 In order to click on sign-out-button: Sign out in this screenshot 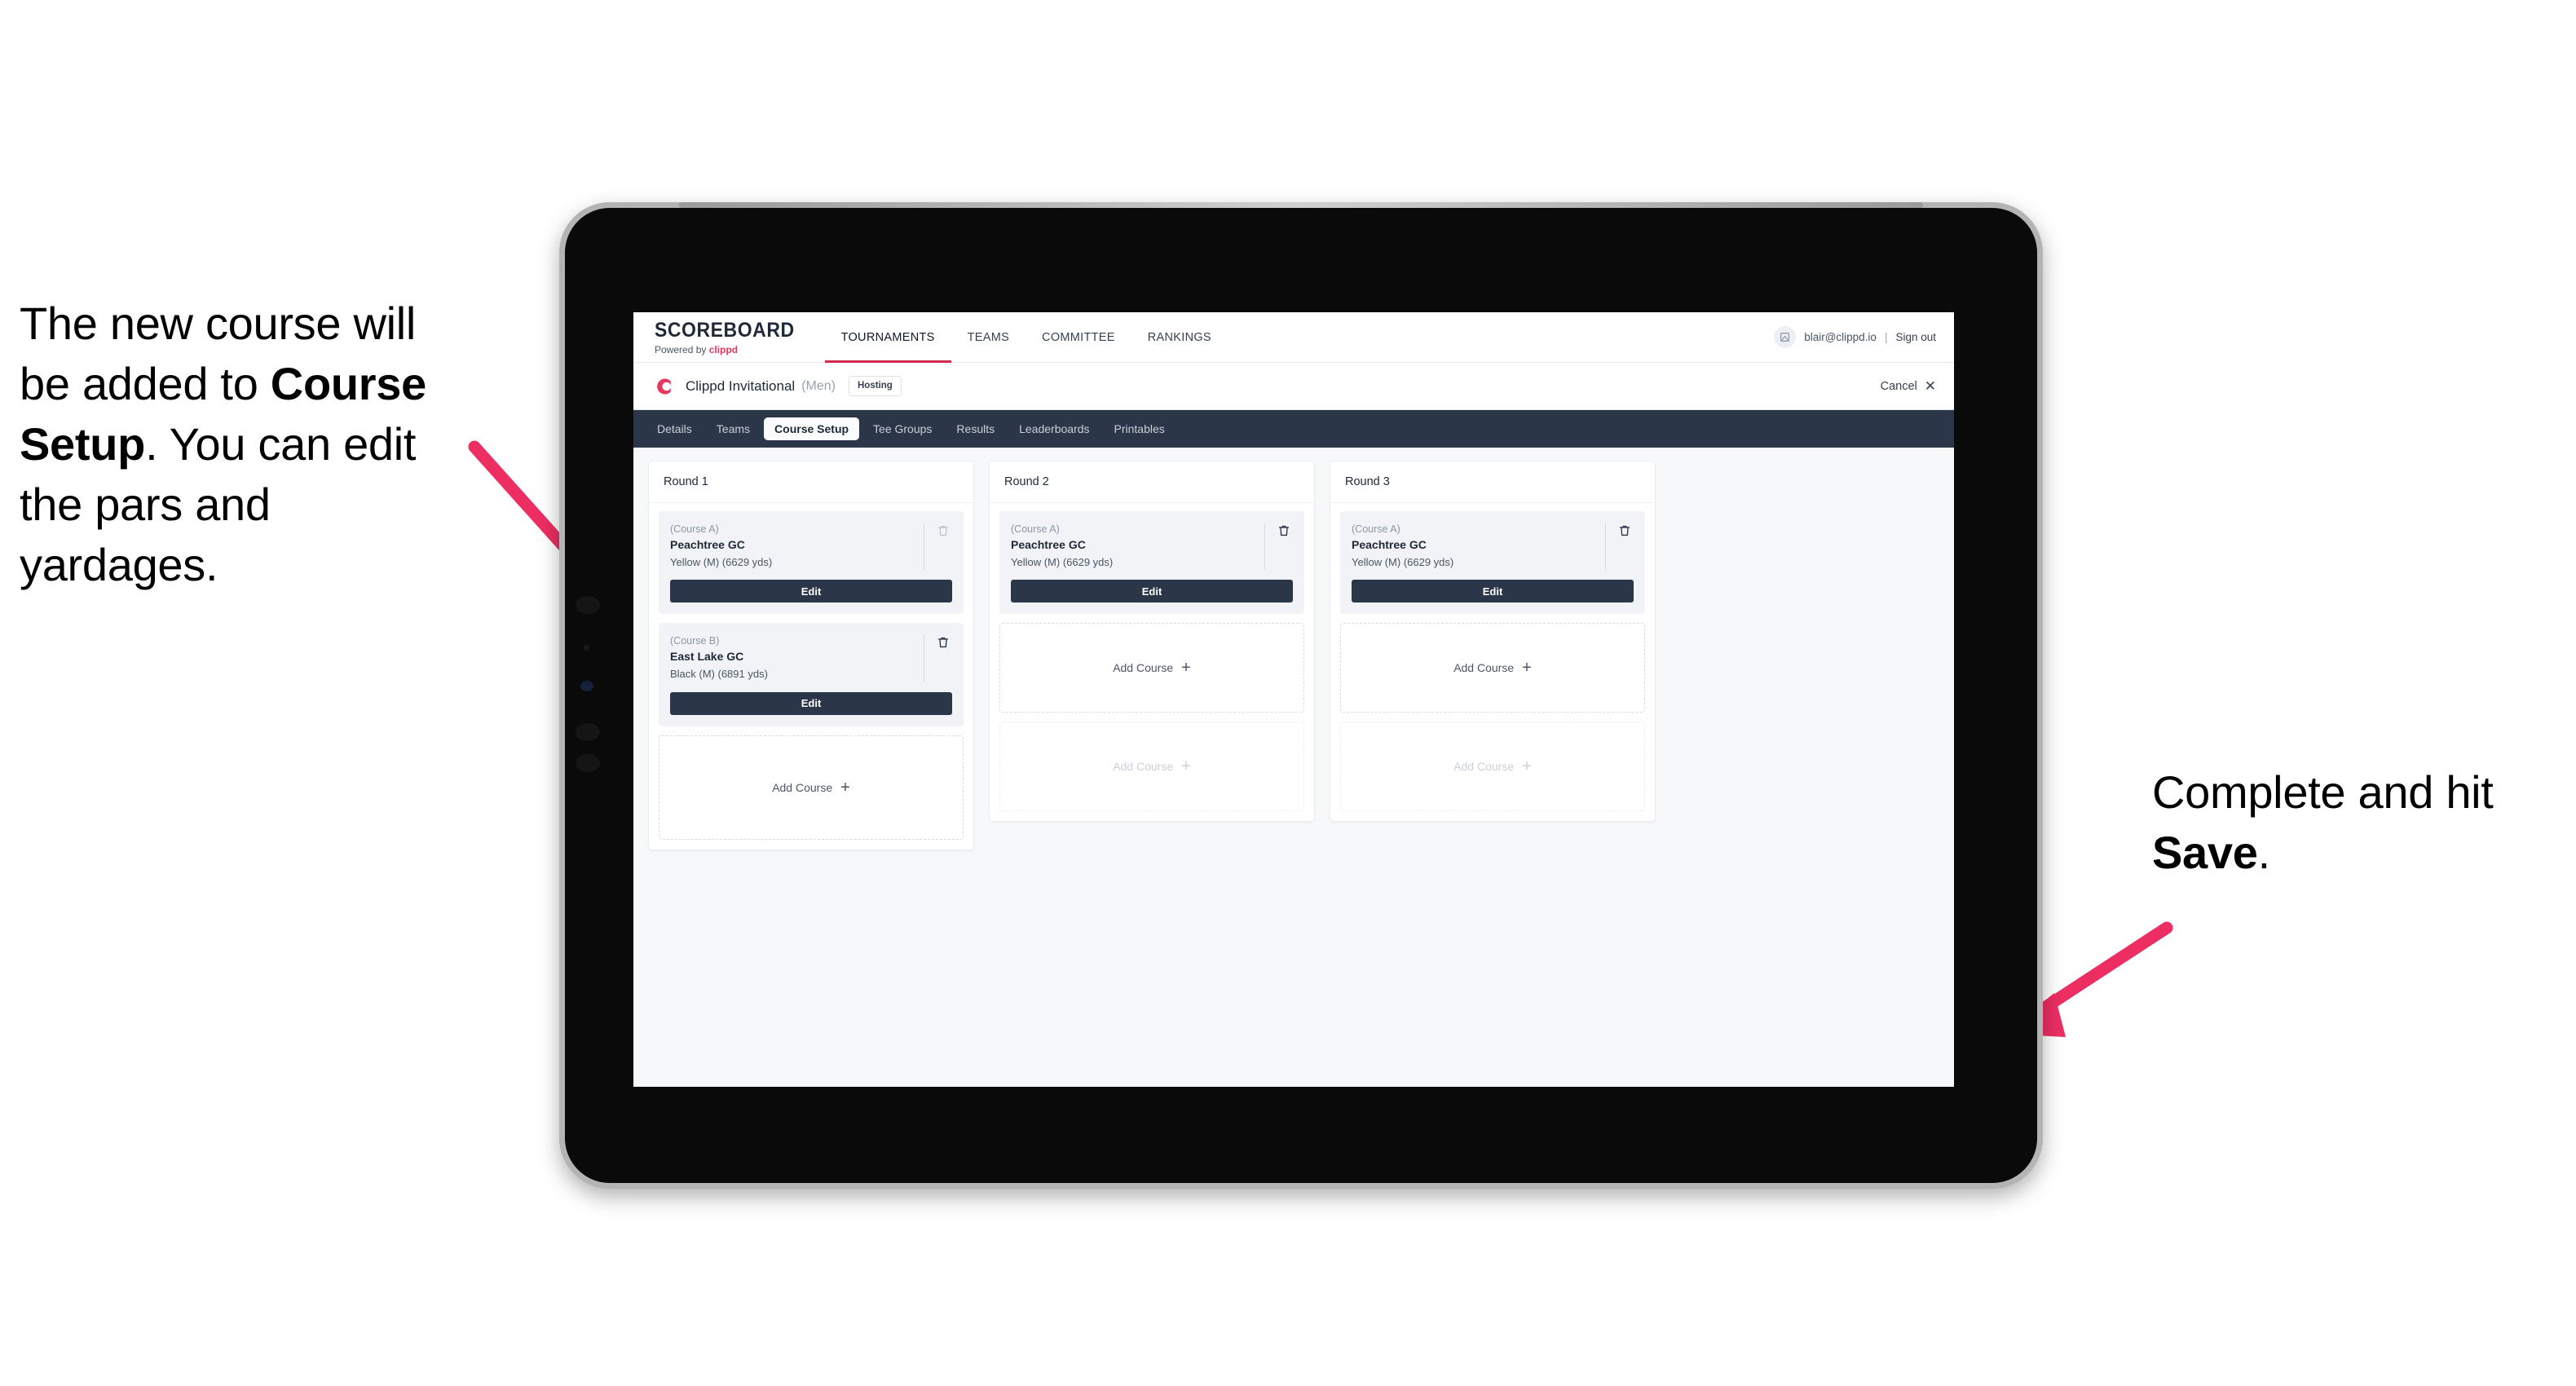, I will do `click(1915, 337)`.